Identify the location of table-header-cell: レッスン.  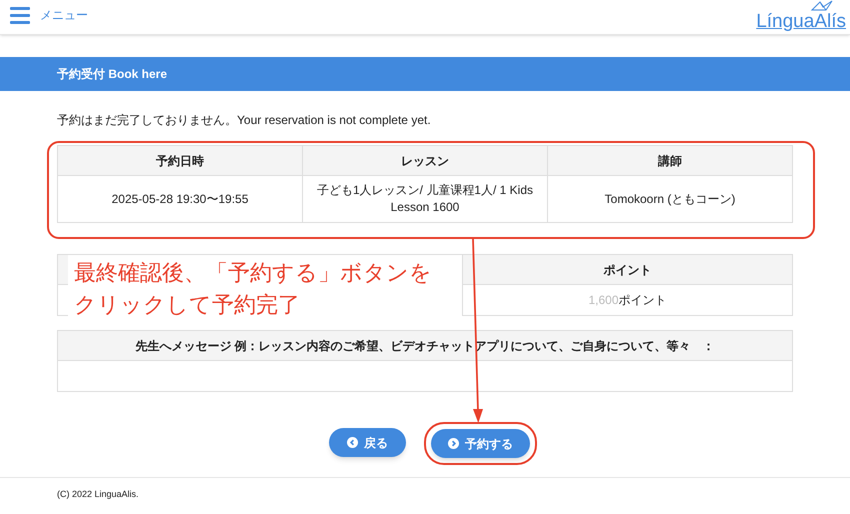
(425, 161).